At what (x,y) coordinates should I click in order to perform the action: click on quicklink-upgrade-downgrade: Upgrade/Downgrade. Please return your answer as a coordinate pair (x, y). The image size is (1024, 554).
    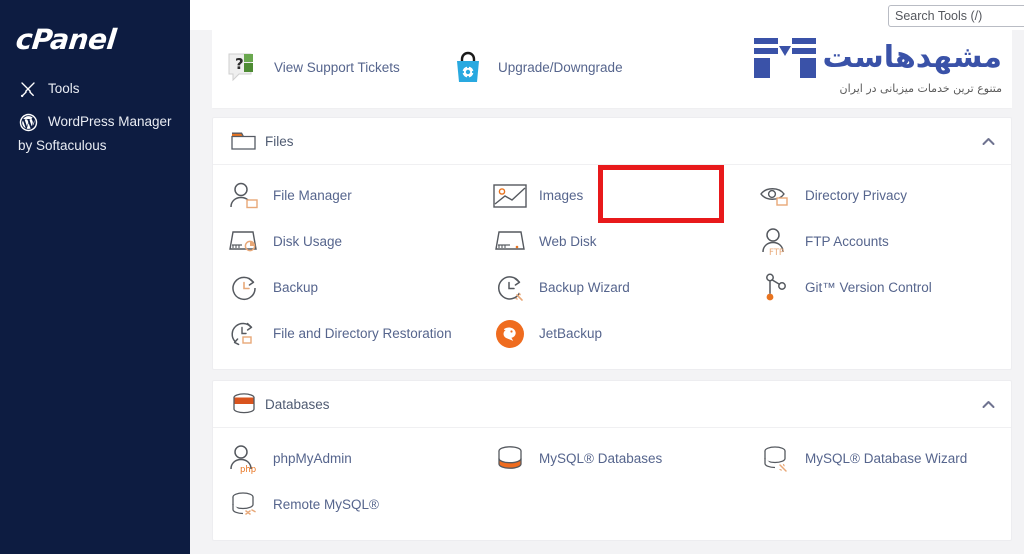
    Looking at the image, I should click on (548, 68).